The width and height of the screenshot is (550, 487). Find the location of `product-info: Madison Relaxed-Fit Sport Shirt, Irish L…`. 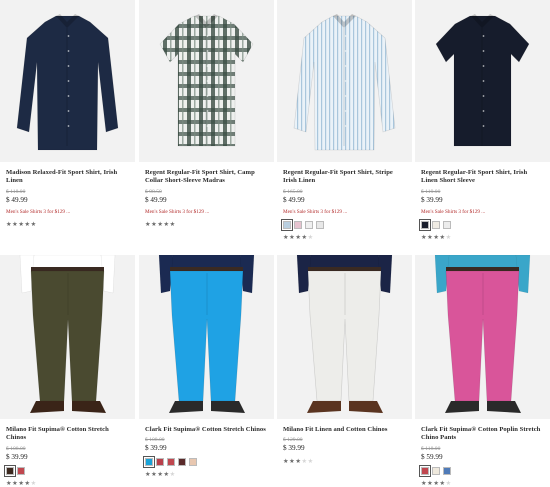

product-info: Madison Relaxed-Fit Sport Shirt, Irish L… is located at coordinates (67, 195).